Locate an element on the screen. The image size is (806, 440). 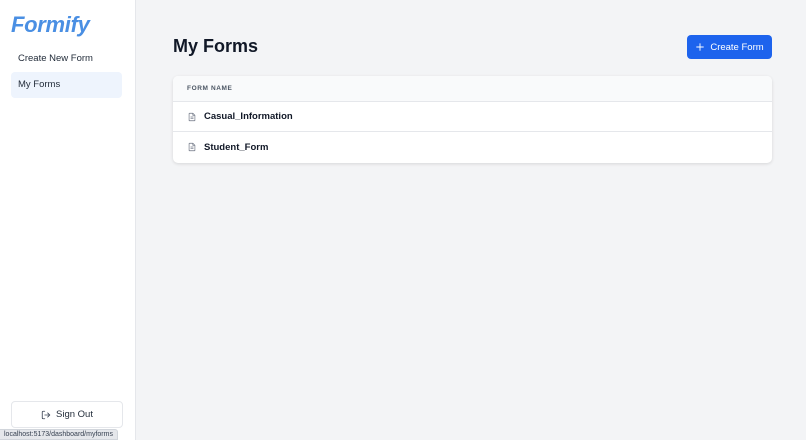
sign-out-icon is located at coordinates (46, 414).